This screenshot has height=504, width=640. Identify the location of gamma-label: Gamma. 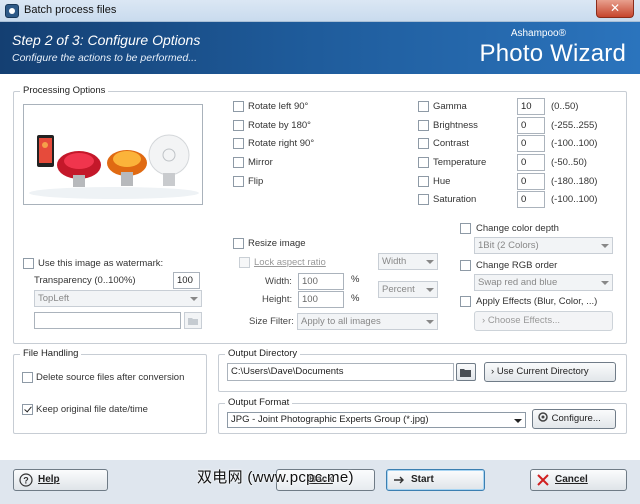
(450, 106).